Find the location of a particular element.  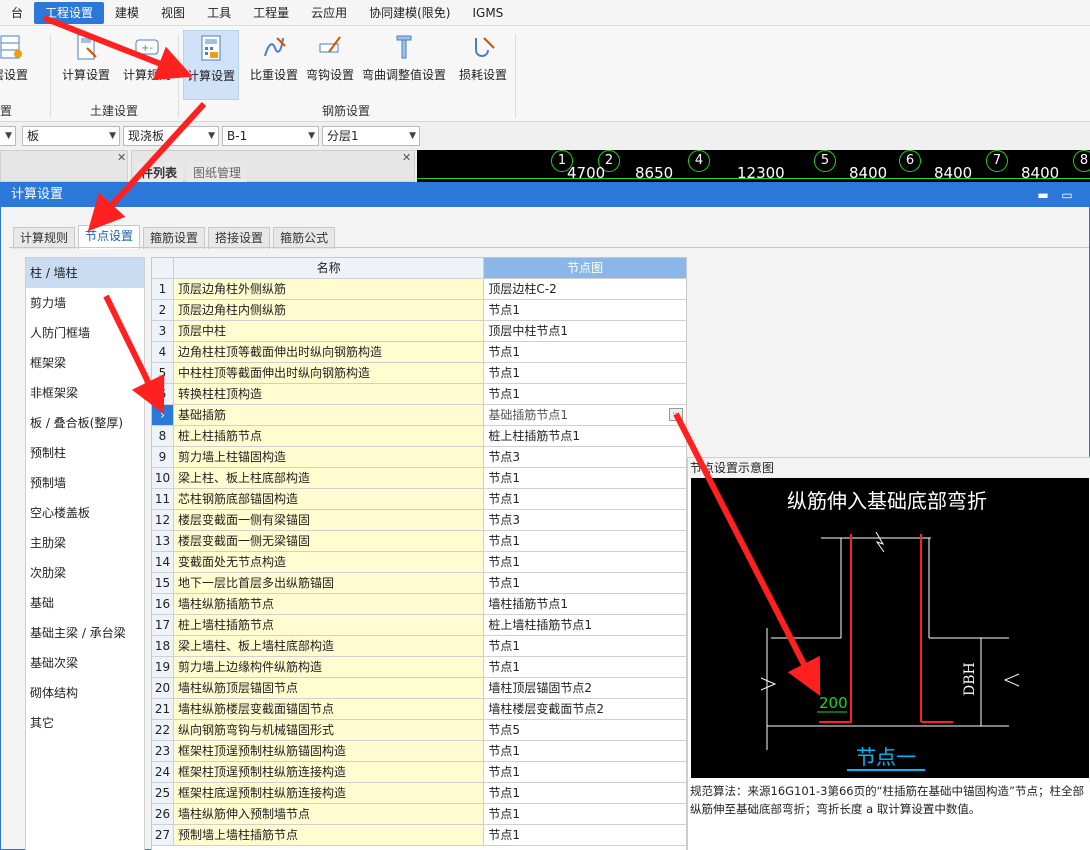

ribbon-floor-settings-button: 层设置 is located at coordinates (20, 63).